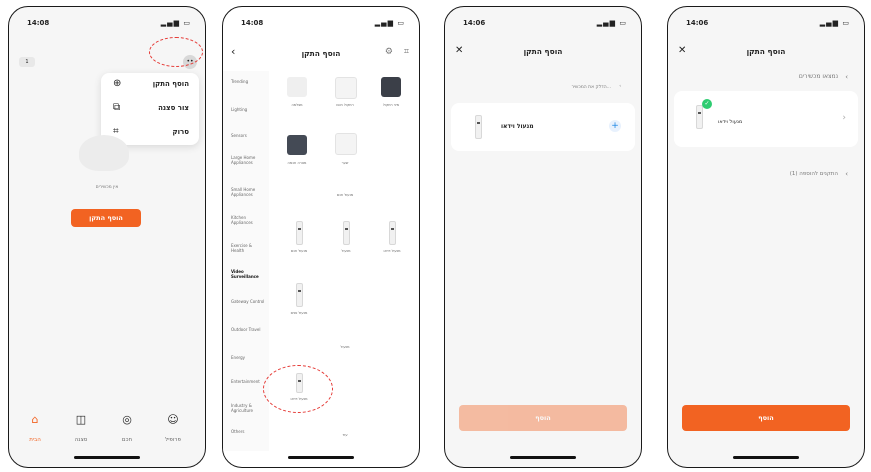  I want to click on device-label: מנעול, so click(346, 251).